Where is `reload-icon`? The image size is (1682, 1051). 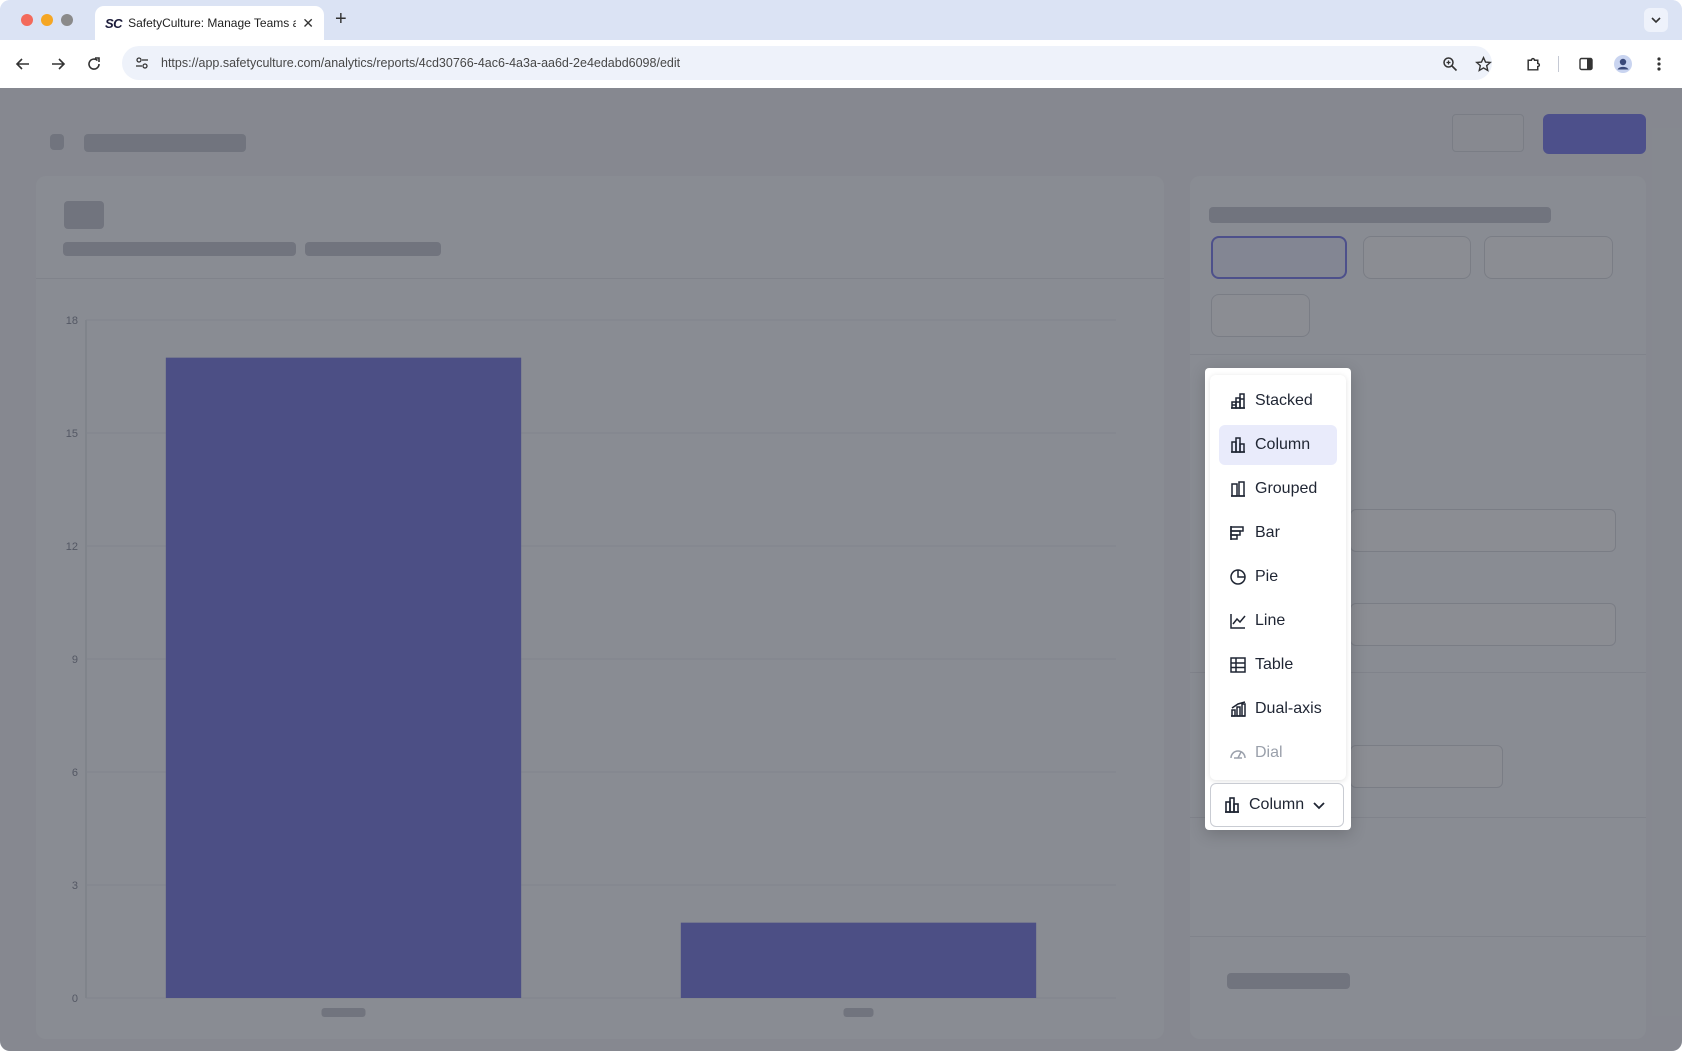 reload-icon is located at coordinates (94, 64).